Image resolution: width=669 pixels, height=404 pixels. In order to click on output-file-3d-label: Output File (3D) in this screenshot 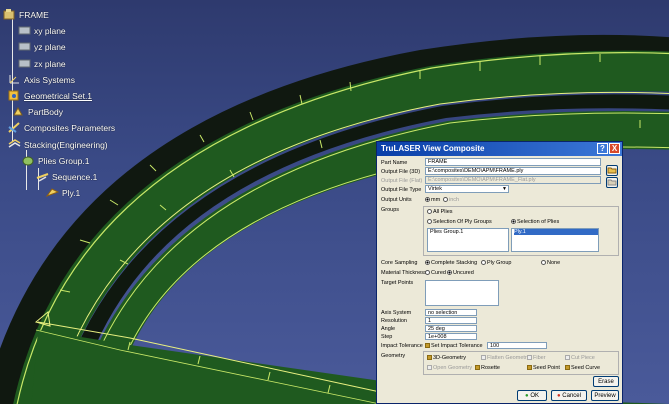, I will do `click(401, 172)`.